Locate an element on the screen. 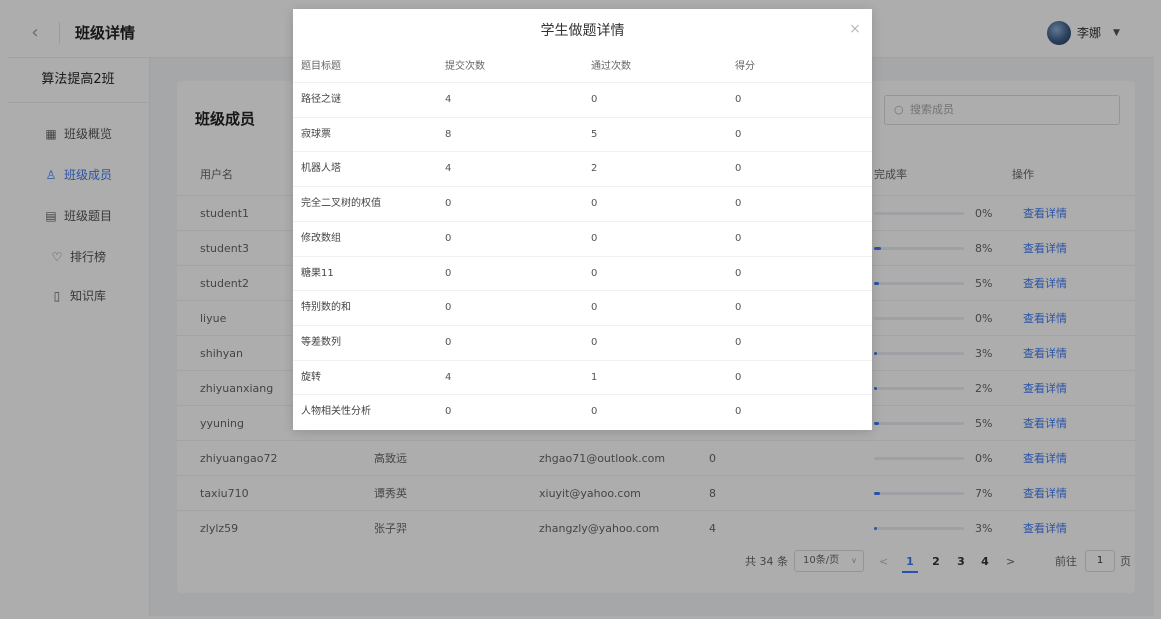 The height and width of the screenshot is (619, 1161). modal-table-row: 糖果11 0 0 0 is located at coordinates (582, 273).